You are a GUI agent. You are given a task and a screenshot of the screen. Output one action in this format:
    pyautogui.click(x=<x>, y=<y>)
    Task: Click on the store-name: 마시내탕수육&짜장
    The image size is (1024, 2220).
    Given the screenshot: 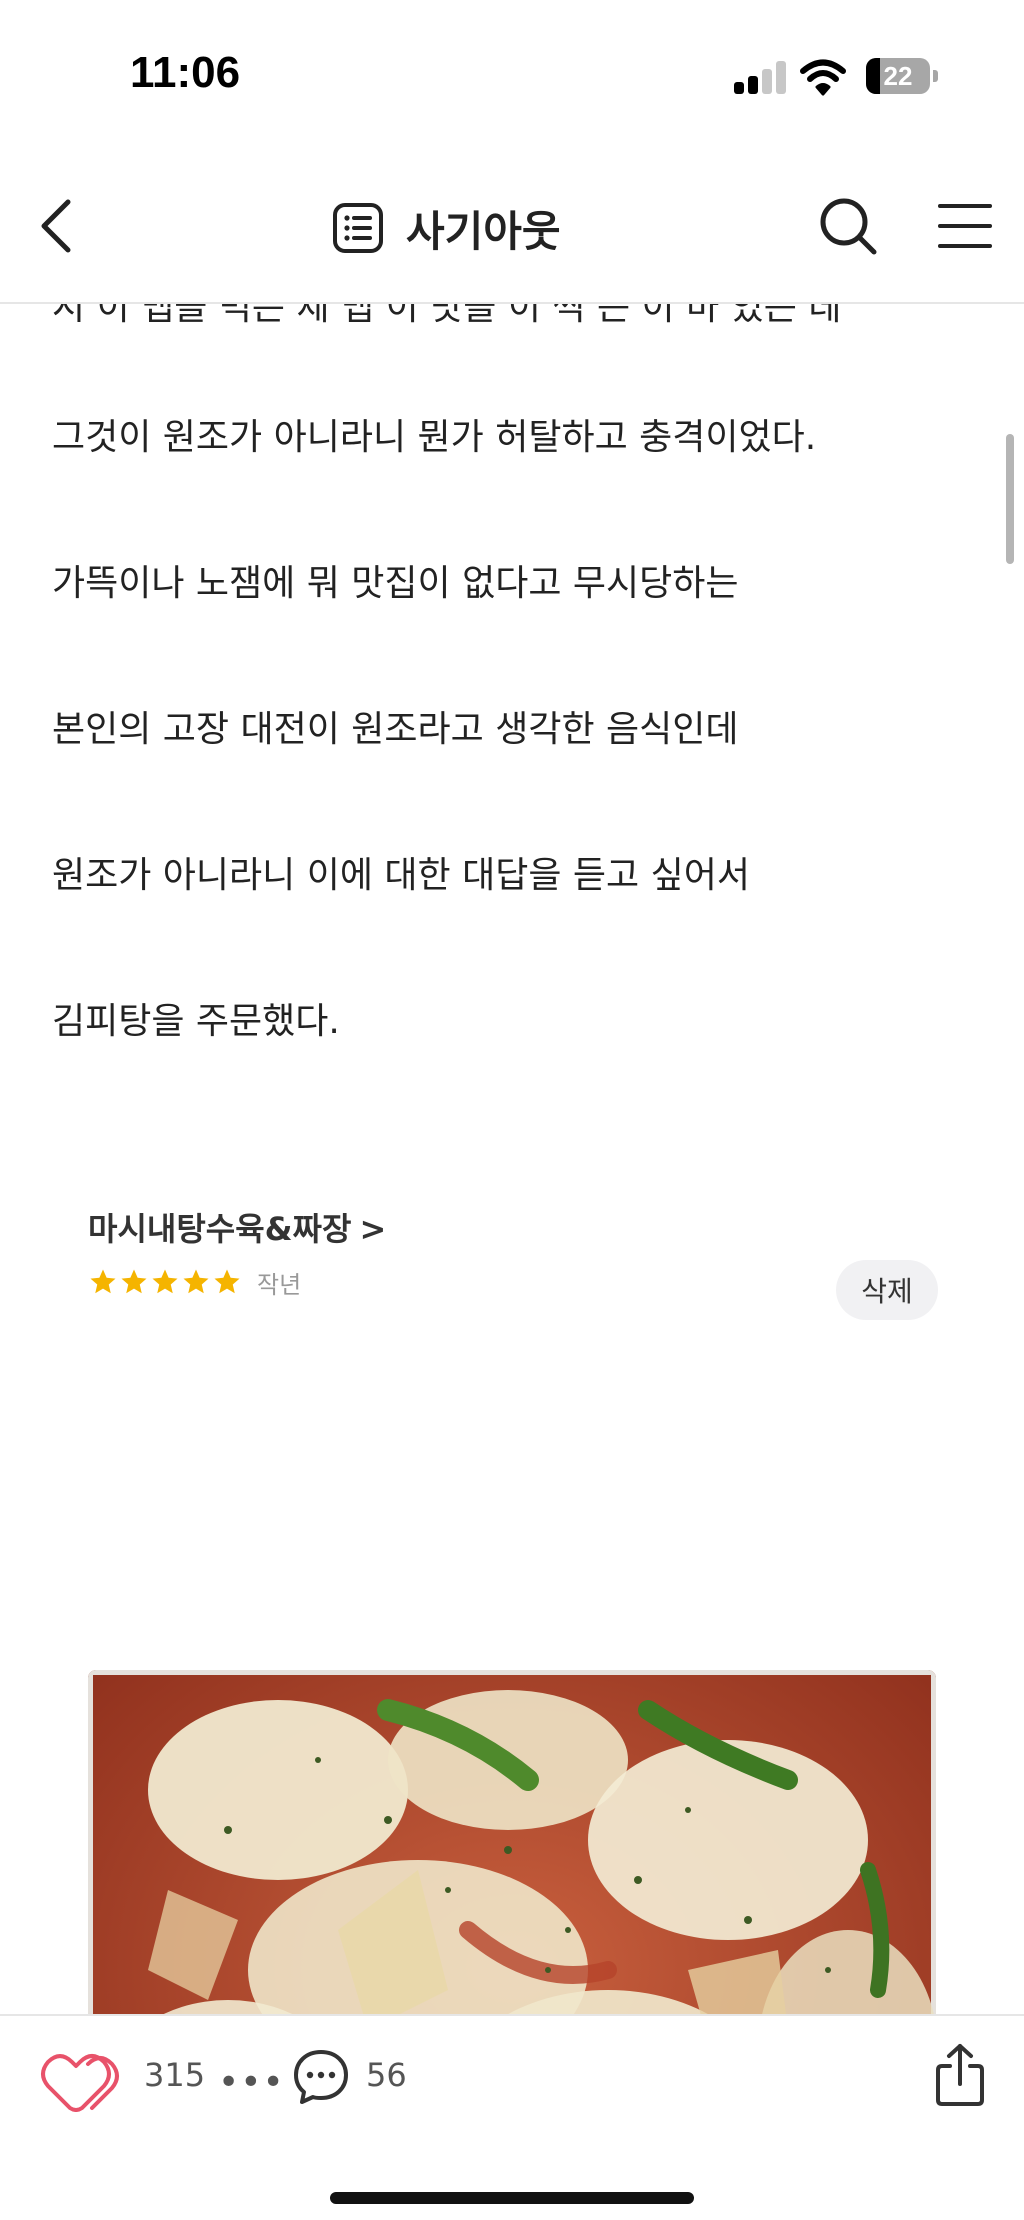 What is the action you would take?
    pyautogui.click(x=220, y=1229)
    